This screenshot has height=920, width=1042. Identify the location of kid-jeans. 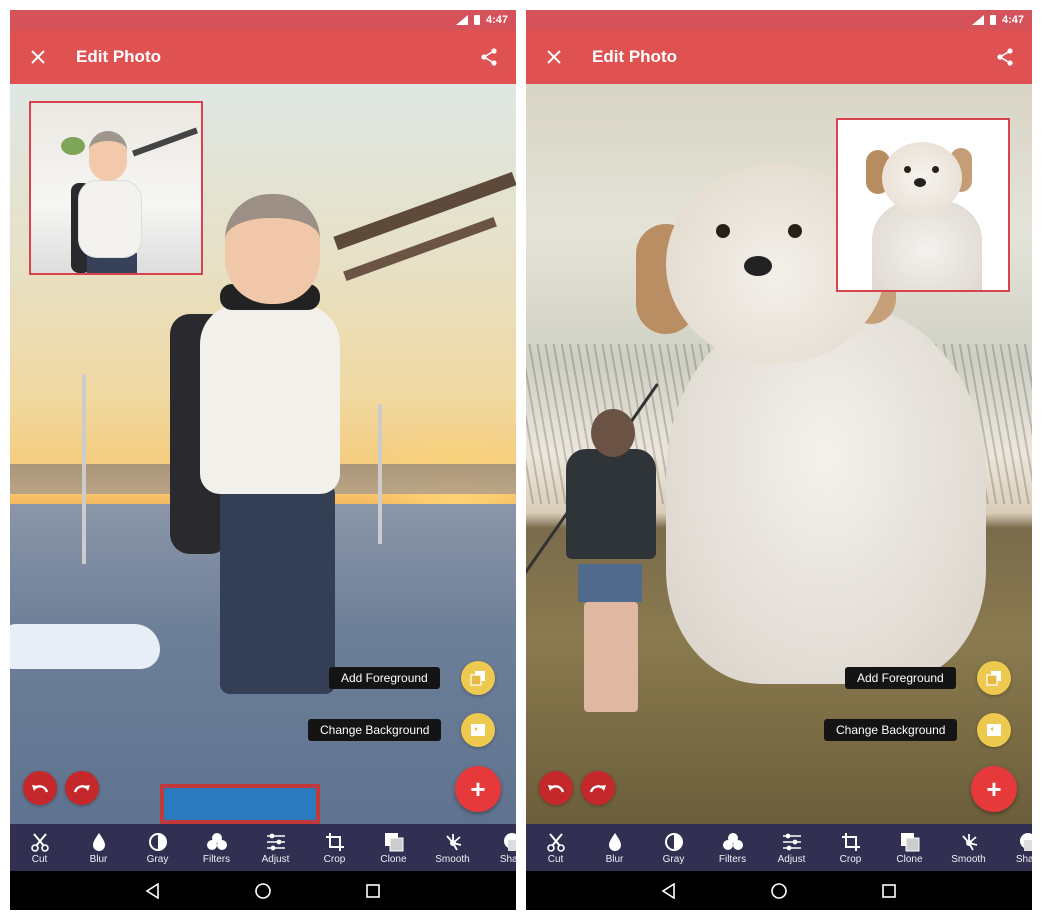
(277, 589).